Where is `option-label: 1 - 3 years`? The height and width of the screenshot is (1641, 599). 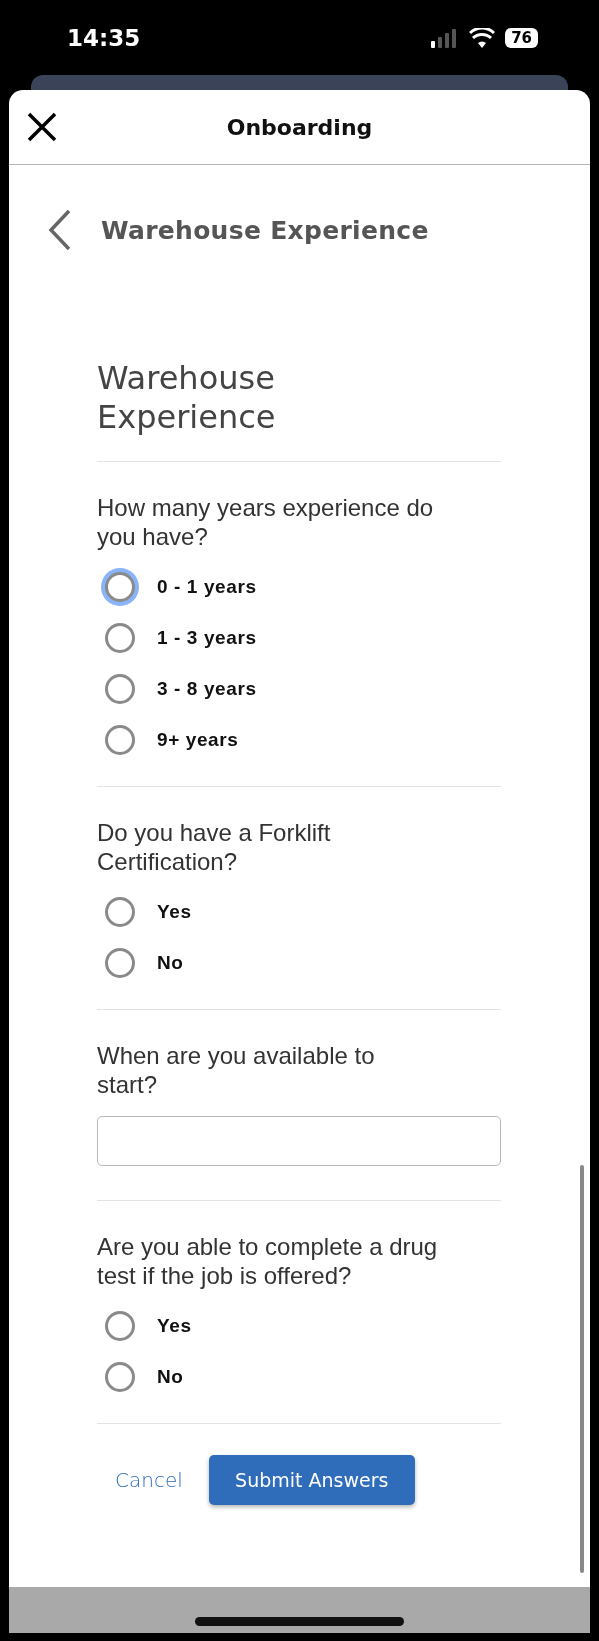 option-label: 1 - 3 years is located at coordinates (207, 637).